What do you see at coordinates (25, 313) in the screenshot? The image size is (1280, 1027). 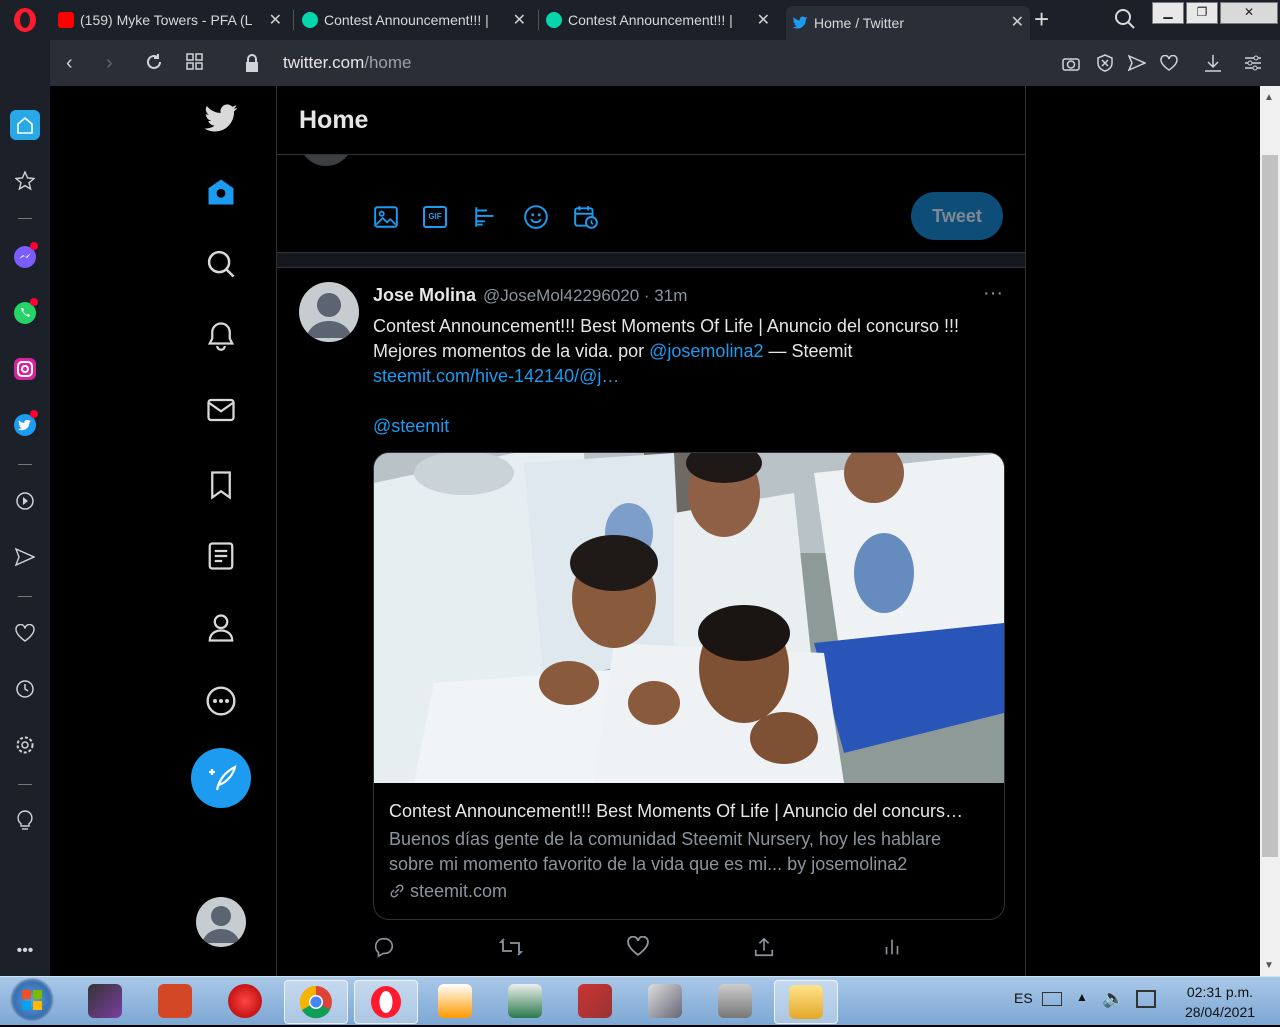 I see `whatsapp-icon` at bounding box center [25, 313].